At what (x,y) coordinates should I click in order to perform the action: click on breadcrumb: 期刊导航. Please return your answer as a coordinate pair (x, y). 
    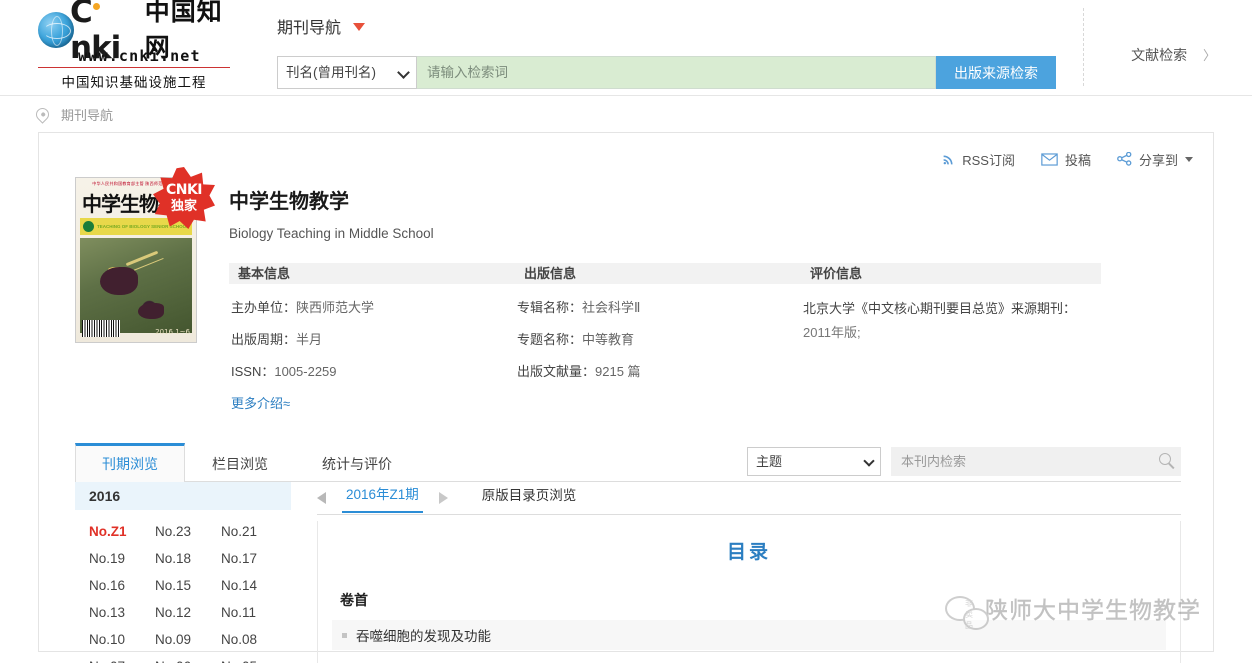
    Looking at the image, I should click on (626, 114).